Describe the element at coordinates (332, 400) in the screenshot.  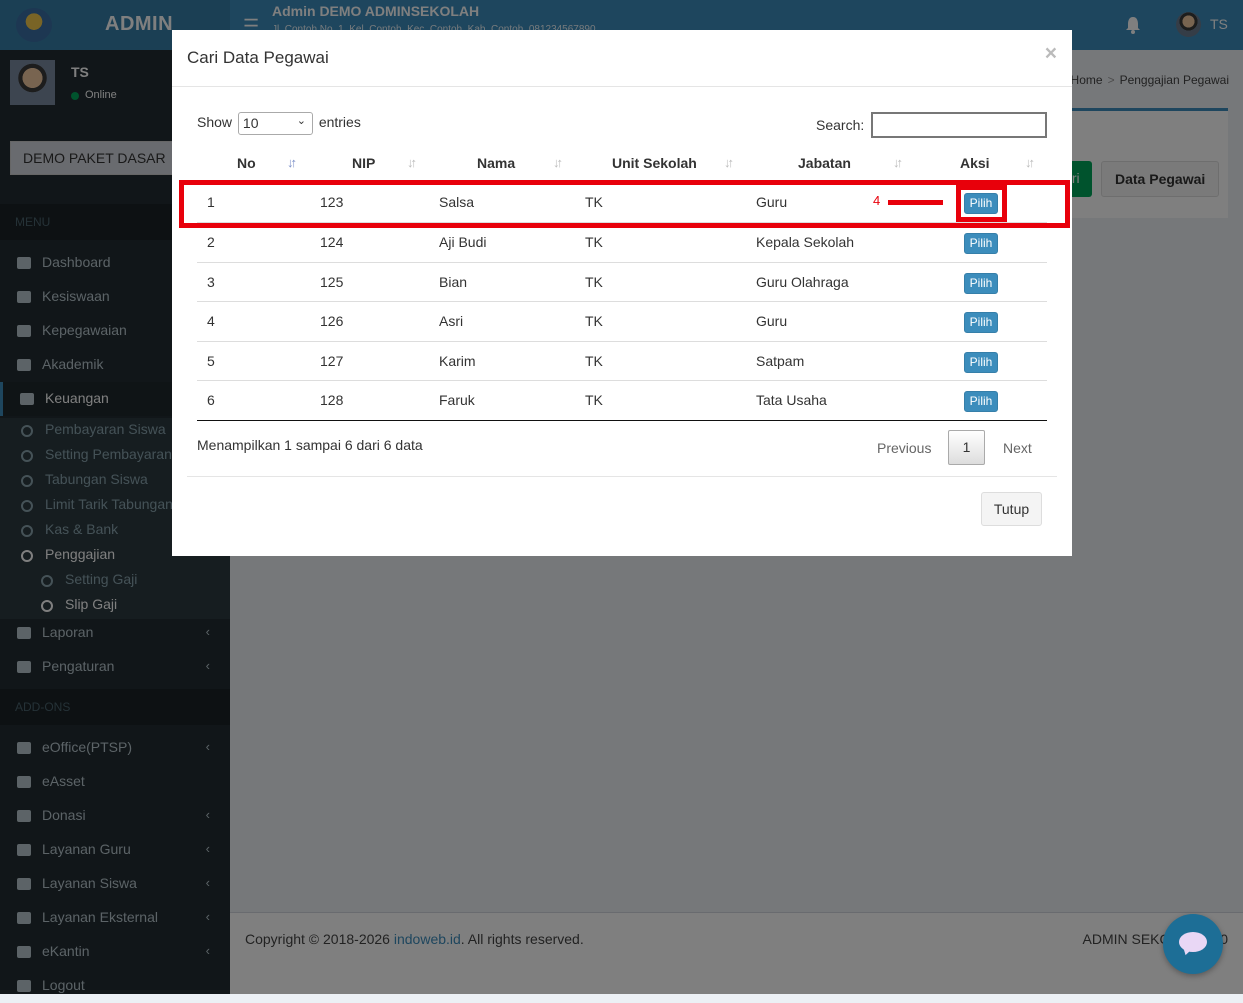
I see `cell-nip: 128` at that location.